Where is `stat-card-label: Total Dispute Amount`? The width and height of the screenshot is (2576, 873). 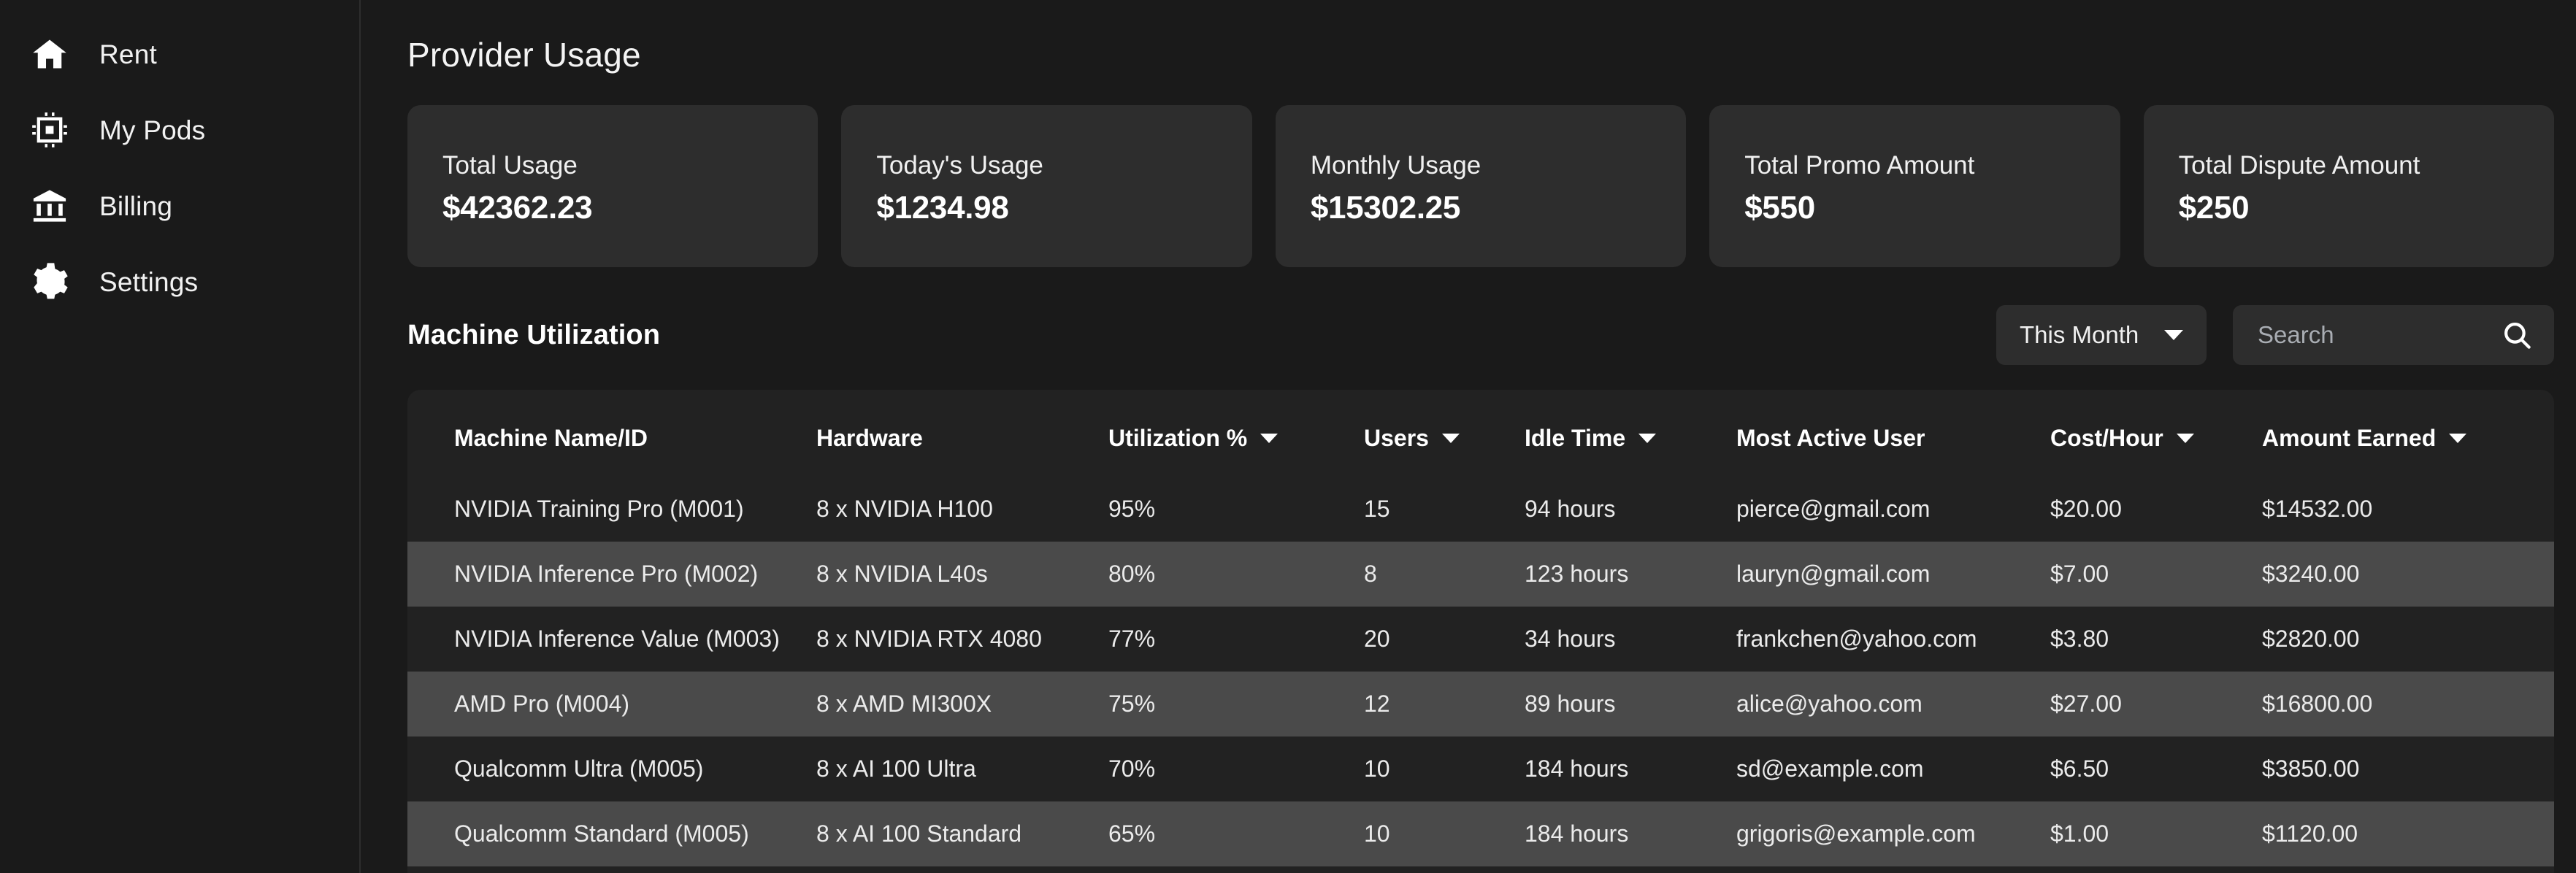 stat-card-label: Total Dispute Amount is located at coordinates (2299, 165).